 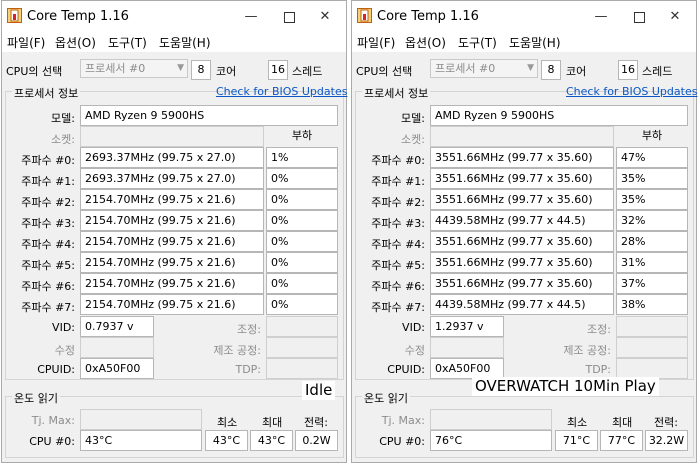 I want to click on revision-label: 수정, so click(x=414, y=350).